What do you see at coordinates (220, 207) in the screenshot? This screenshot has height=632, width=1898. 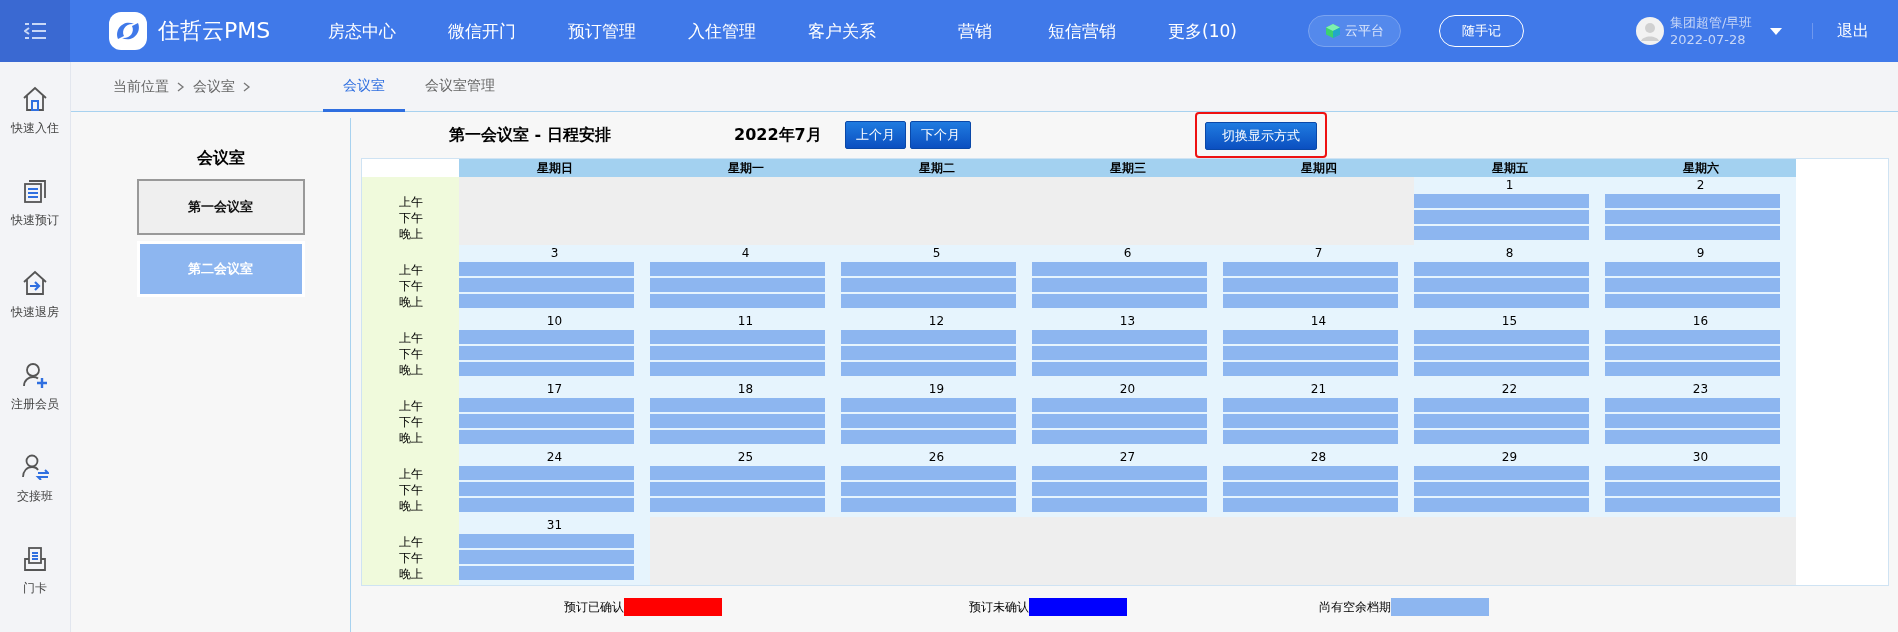 I see `room-button: 第一会议室` at bounding box center [220, 207].